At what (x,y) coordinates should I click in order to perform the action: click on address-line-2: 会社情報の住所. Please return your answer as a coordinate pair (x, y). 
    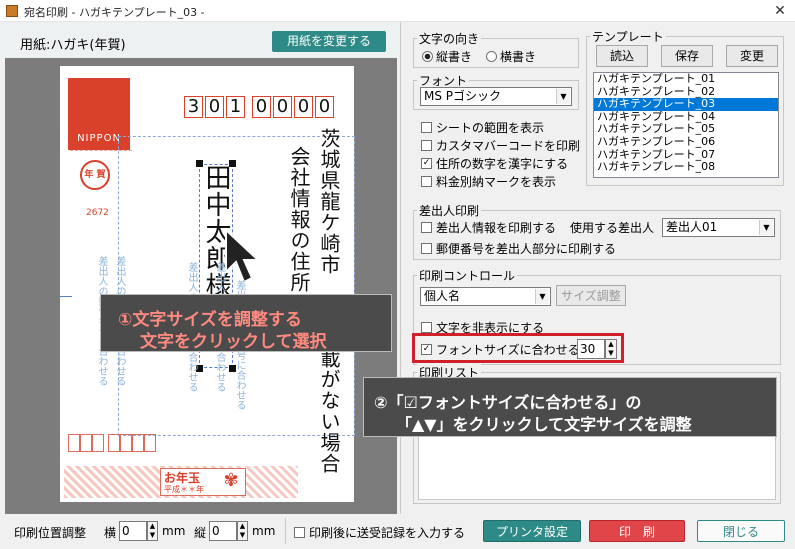
    Looking at the image, I should click on (299, 219).